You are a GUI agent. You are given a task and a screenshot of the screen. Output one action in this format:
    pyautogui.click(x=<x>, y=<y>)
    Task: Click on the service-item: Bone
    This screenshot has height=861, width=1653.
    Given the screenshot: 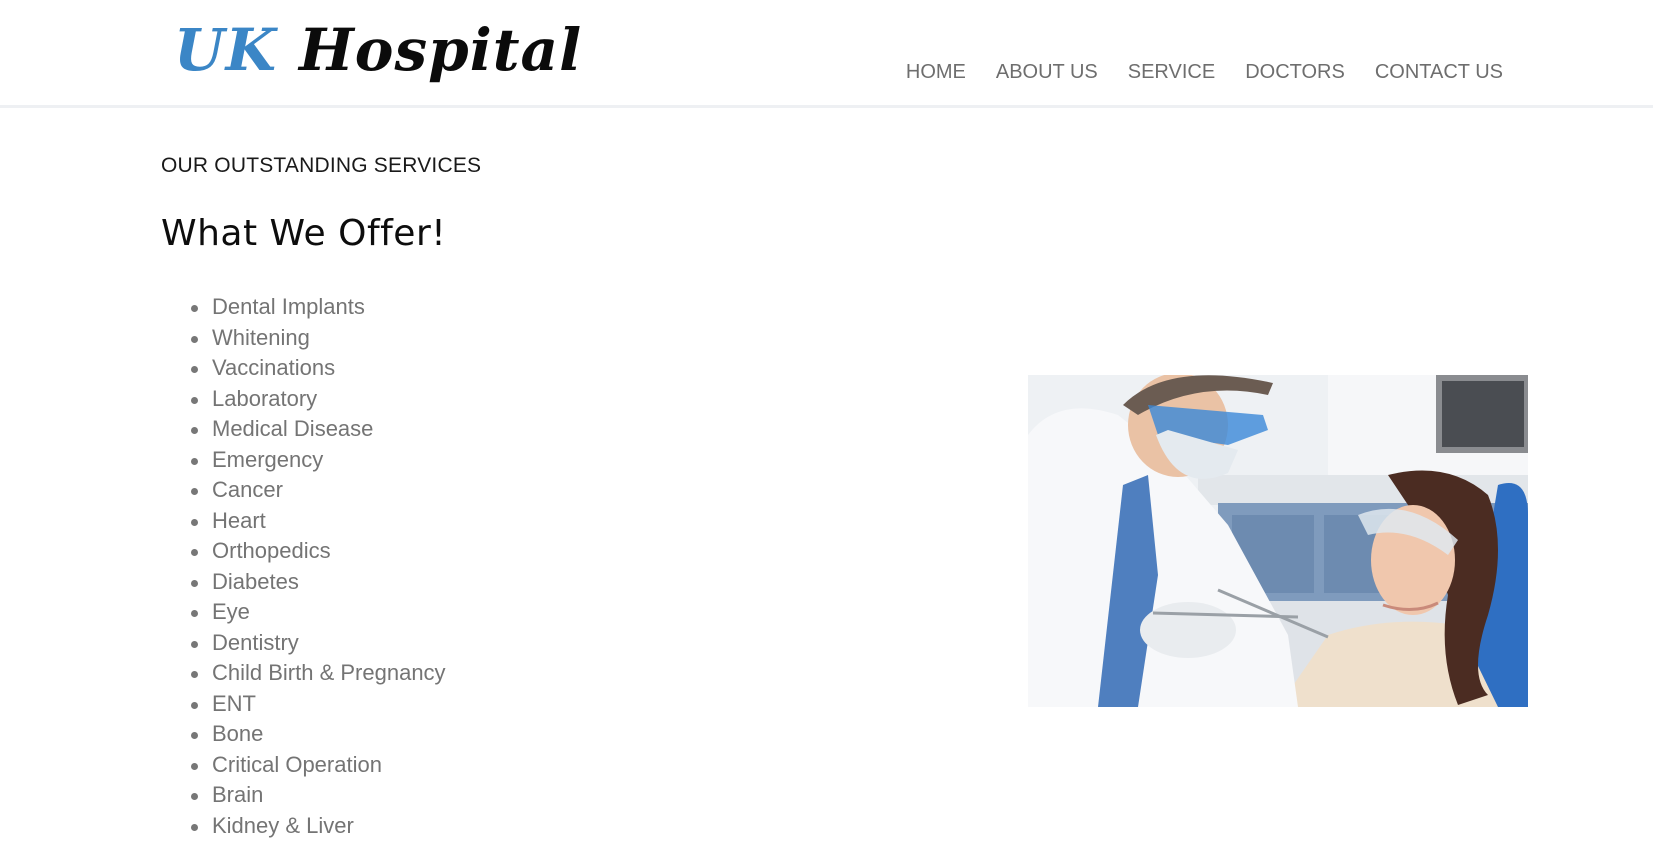 What is the action you would take?
    pyautogui.click(x=317, y=734)
    